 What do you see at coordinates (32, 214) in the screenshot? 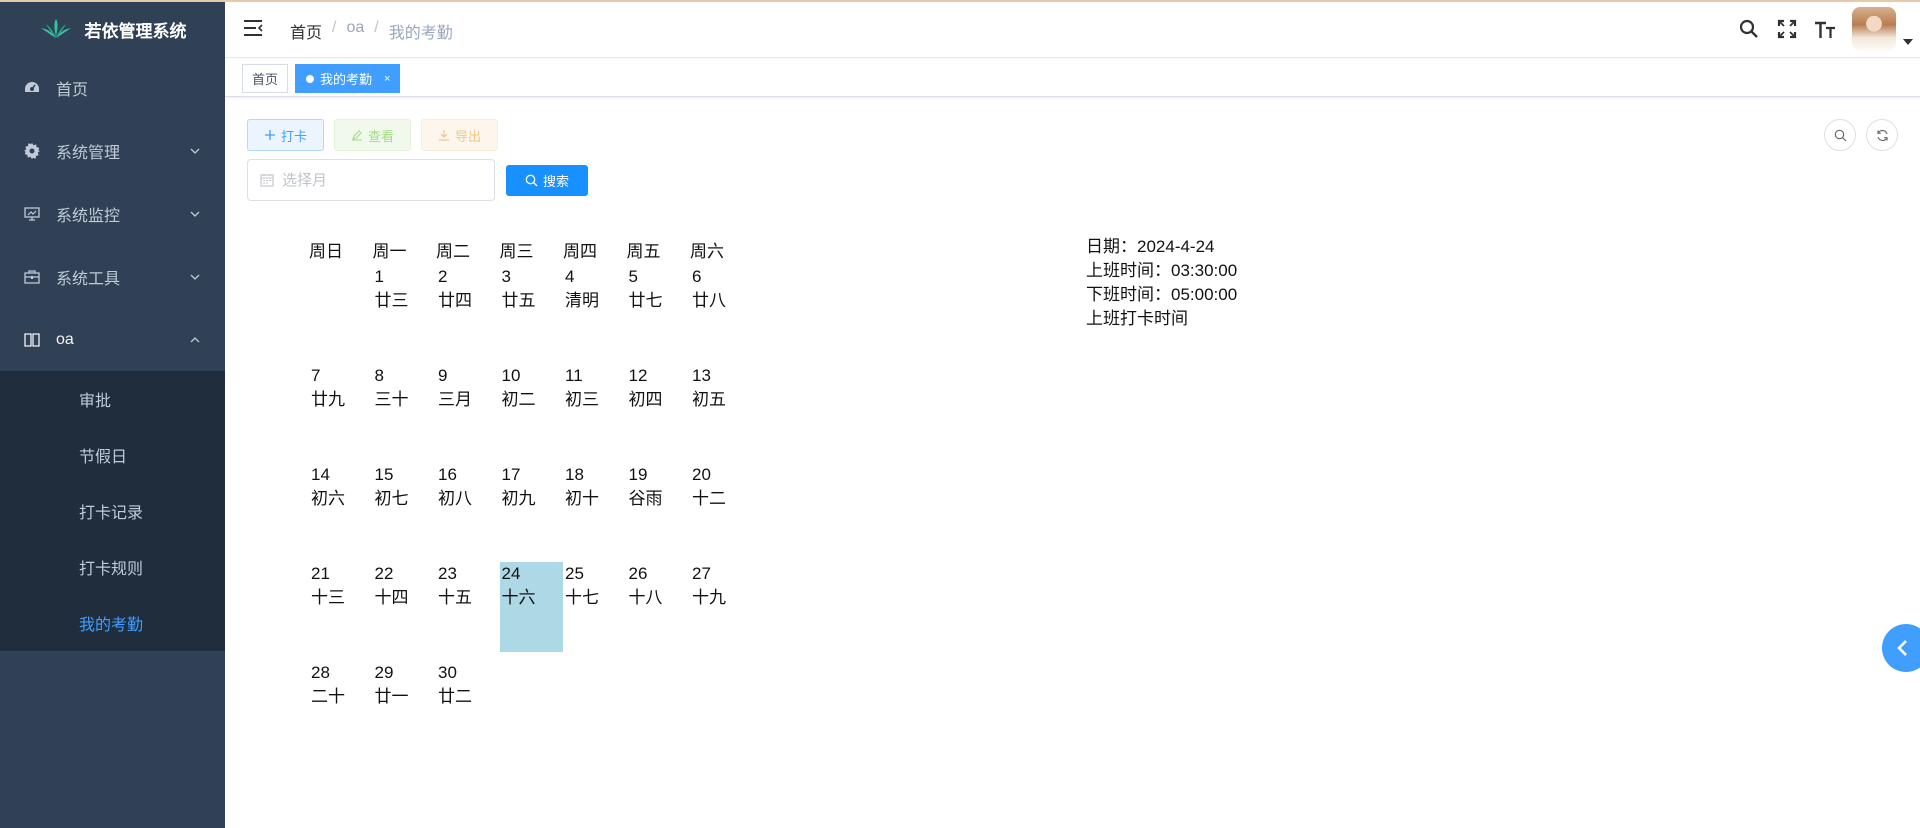
I see `monitor-icon` at bounding box center [32, 214].